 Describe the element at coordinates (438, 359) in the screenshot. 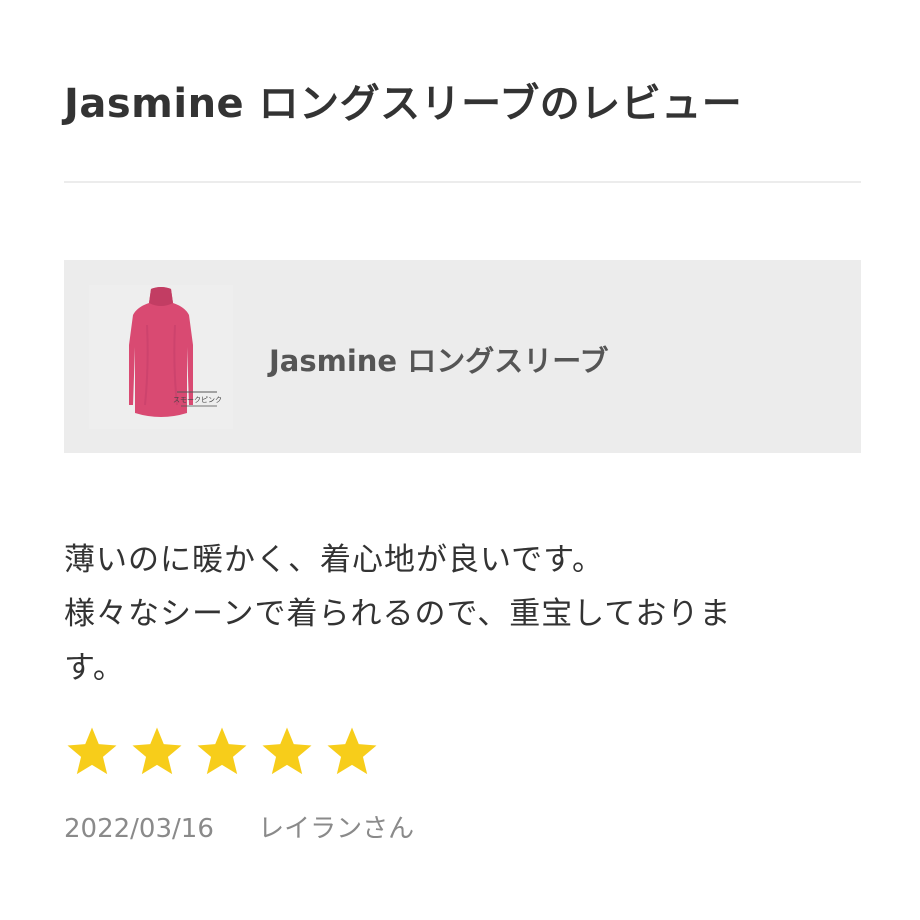

I see `product-name-link: Jasmine ロングスリーブ` at that location.